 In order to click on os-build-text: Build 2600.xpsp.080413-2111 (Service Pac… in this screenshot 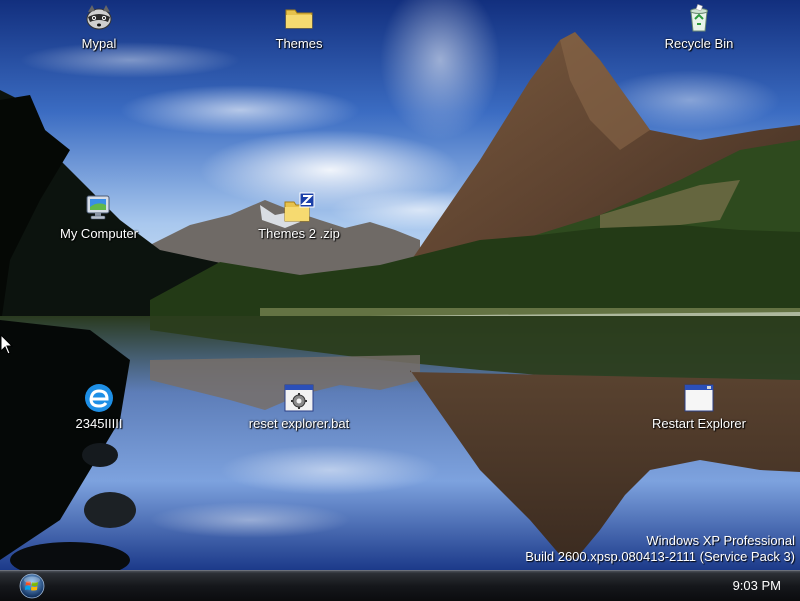, I will do `click(660, 556)`.